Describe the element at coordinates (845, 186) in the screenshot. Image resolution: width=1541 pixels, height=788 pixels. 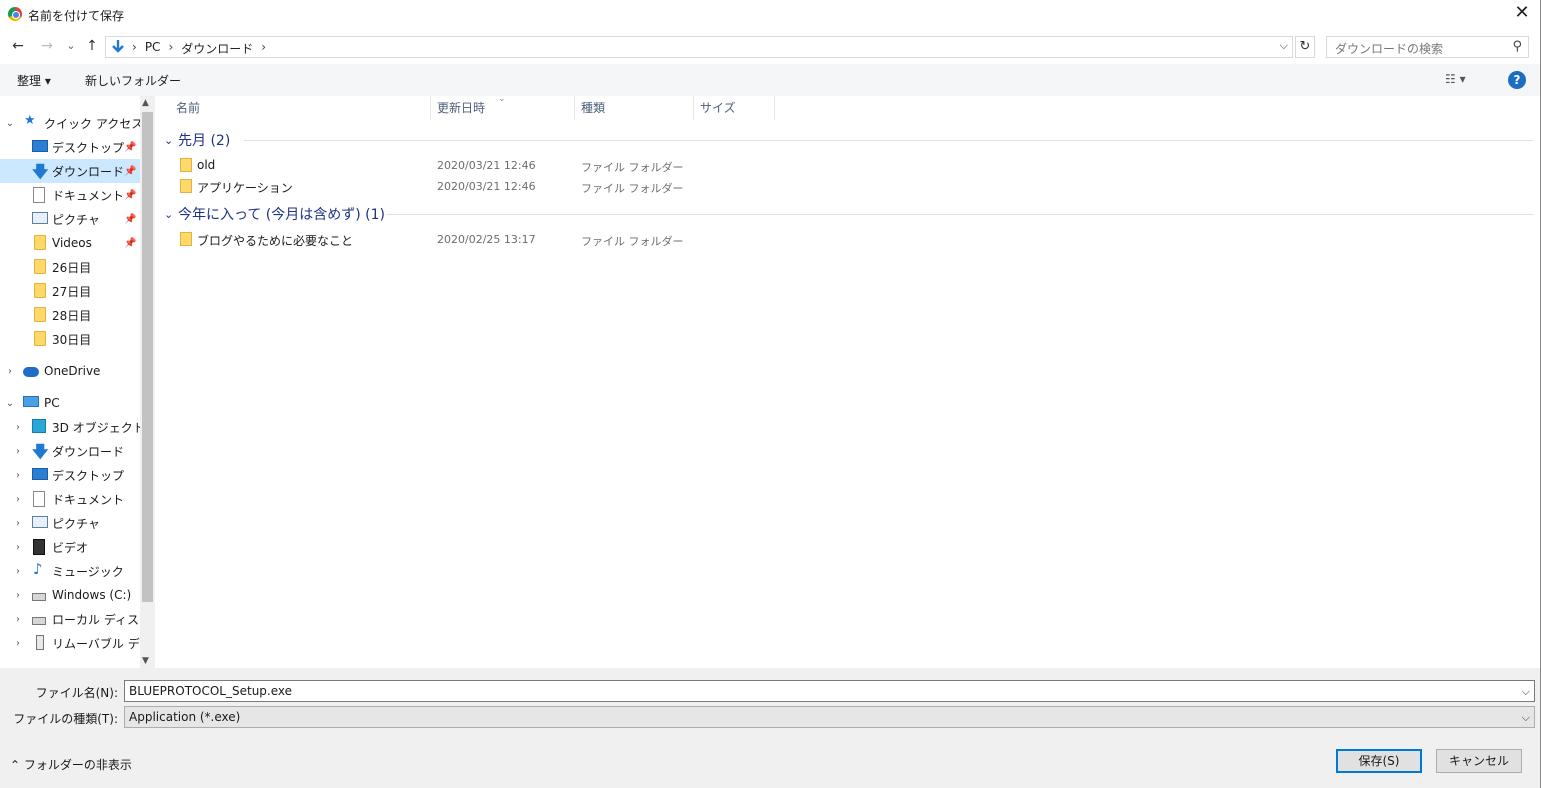
I see `table-row: アプリケーション 2020/03/21 12:46 ファイル フォルダー` at that location.